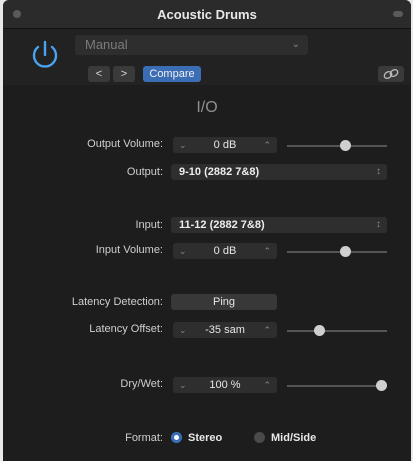 The height and width of the screenshot is (461, 413). What do you see at coordinates (144, 172) in the screenshot?
I see `output-label: Output:` at bounding box center [144, 172].